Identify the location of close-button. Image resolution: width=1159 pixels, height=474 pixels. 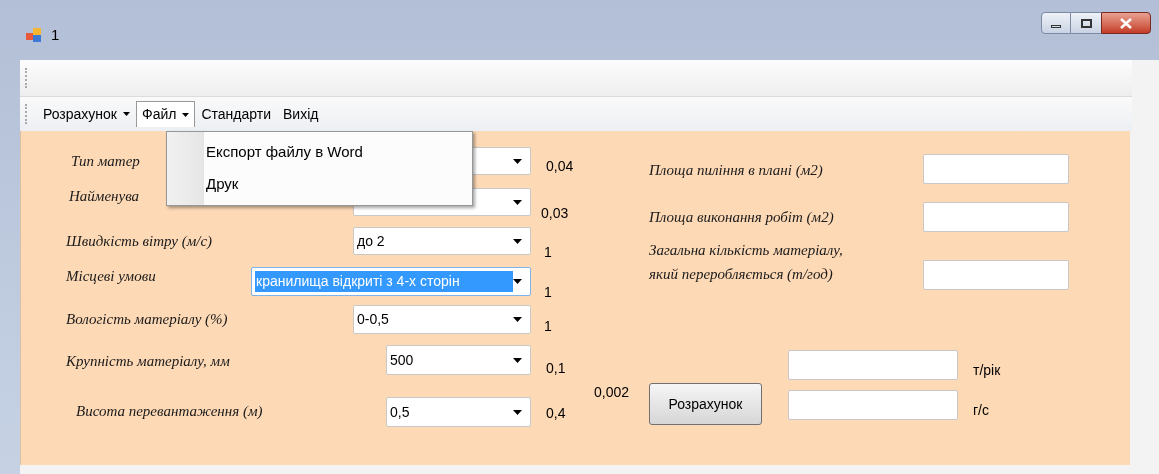
(1126, 23).